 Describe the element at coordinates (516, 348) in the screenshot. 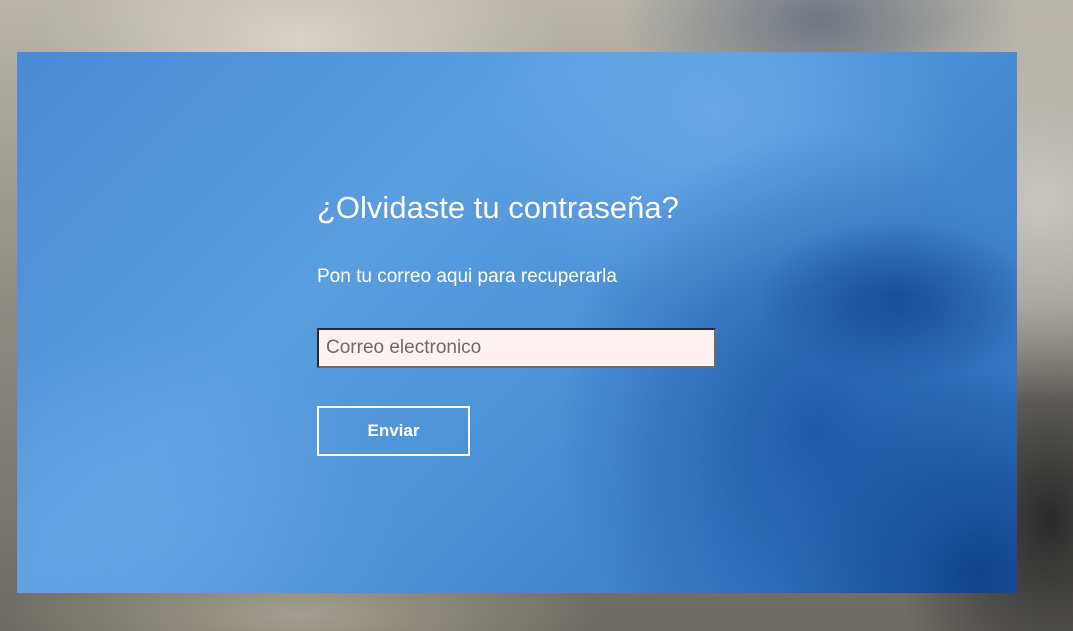

I see `email-field` at that location.